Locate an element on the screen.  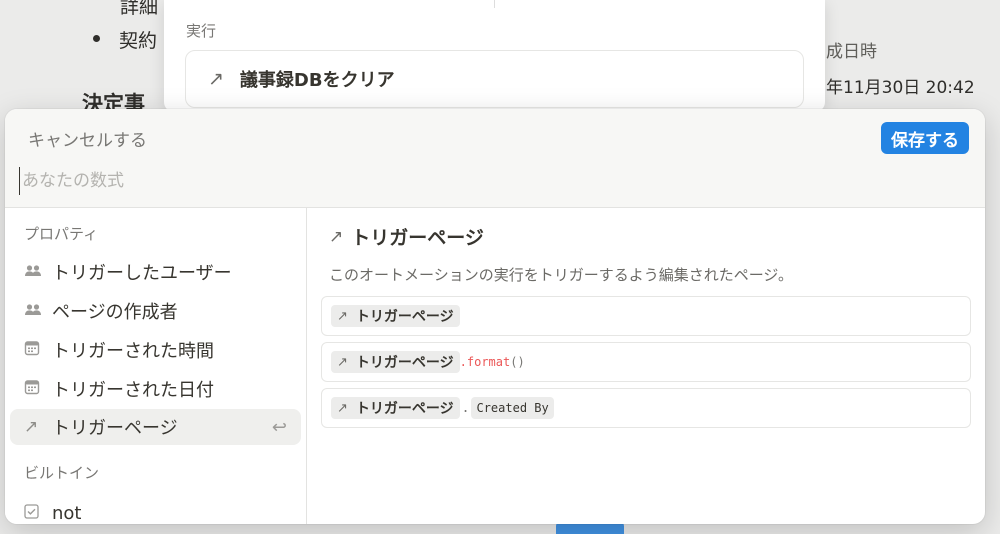
property-item-label: トリガーしたユーザー is located at coordinates (142, 273).